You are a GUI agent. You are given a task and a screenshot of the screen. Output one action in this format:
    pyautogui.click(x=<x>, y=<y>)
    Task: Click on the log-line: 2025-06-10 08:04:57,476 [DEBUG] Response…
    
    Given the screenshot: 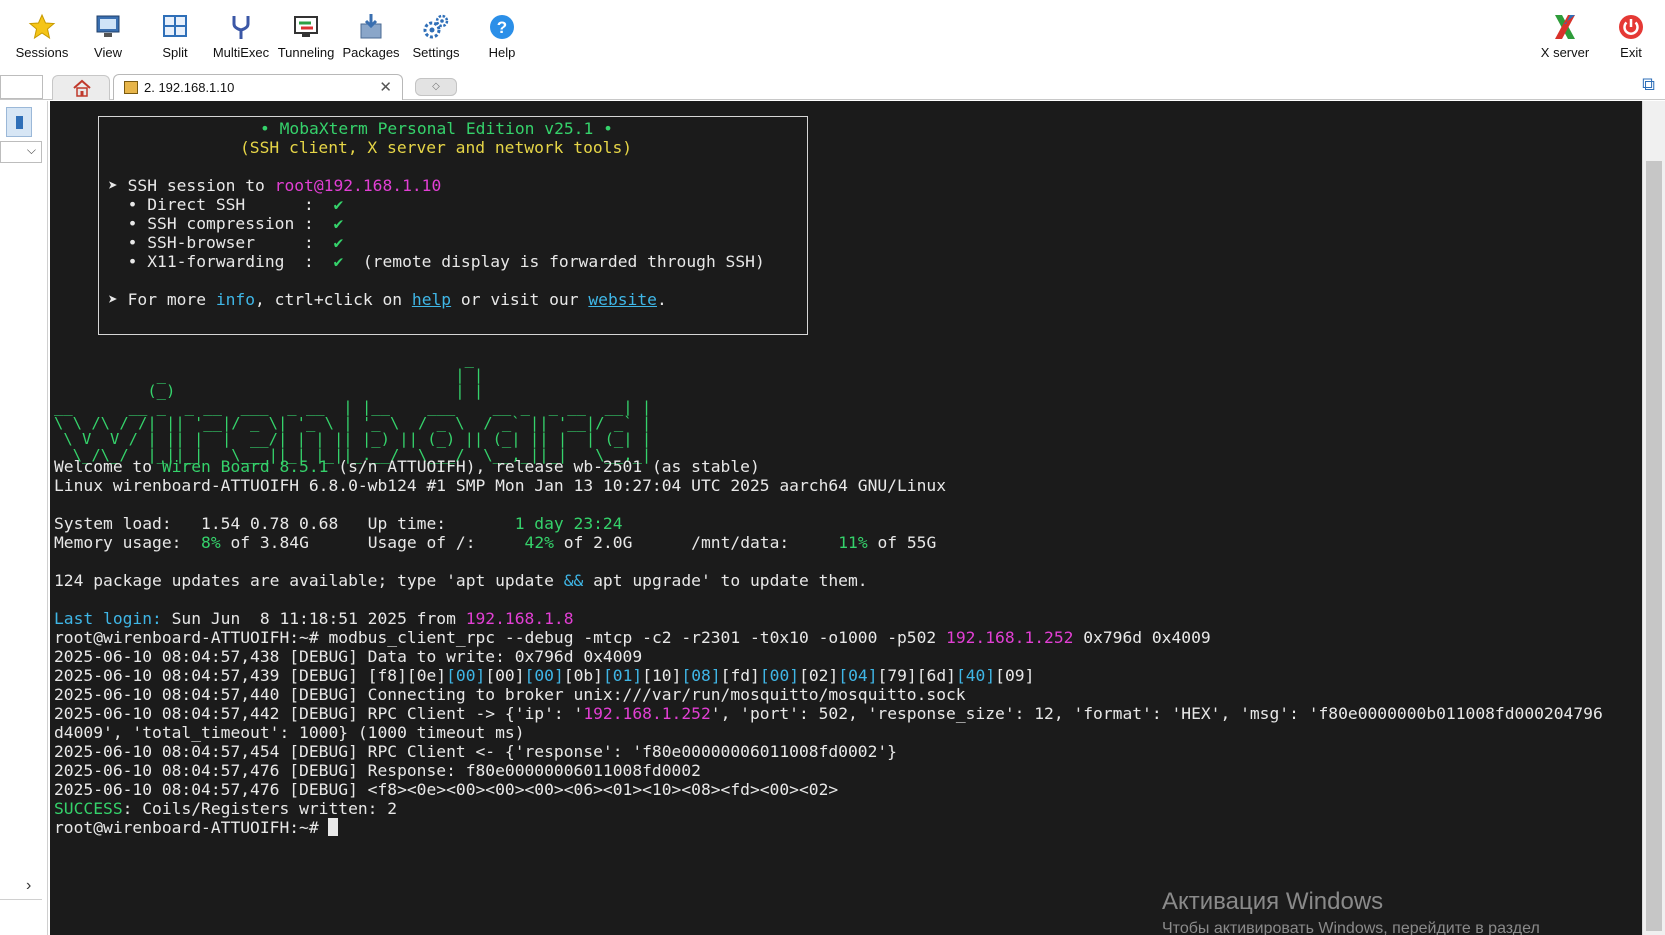 What is the action you would take?
    pyautogui.click(x=377, y=770)
    